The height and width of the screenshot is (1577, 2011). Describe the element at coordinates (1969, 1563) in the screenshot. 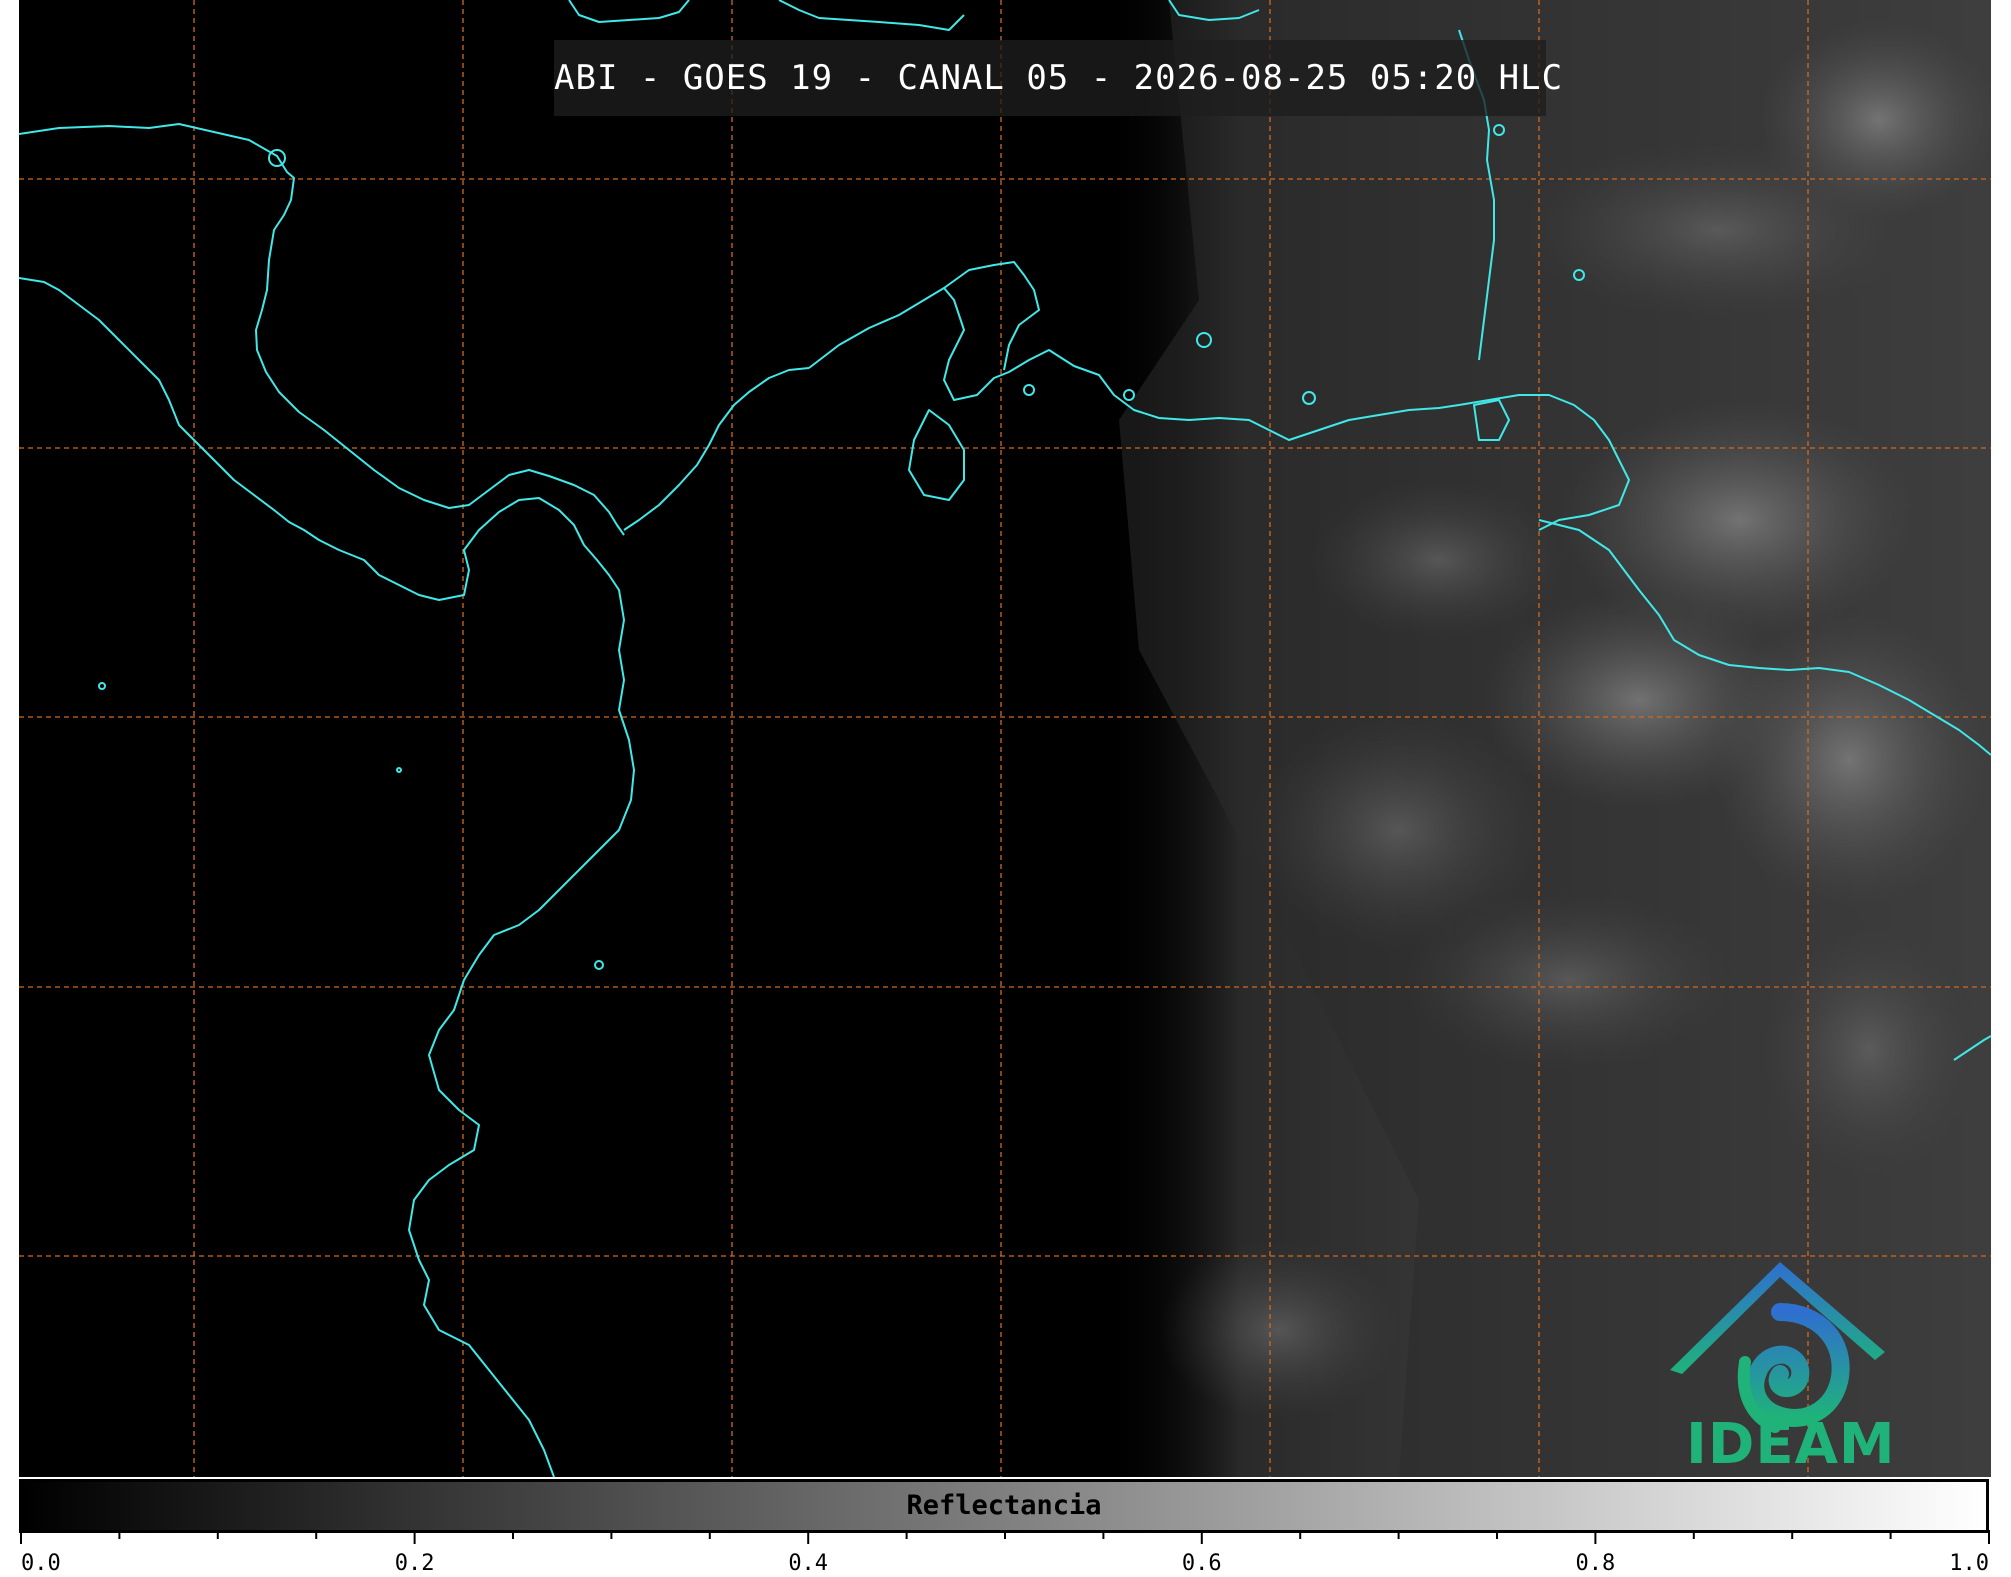

I see `colorbar-tick-label: 1.0` at that location.